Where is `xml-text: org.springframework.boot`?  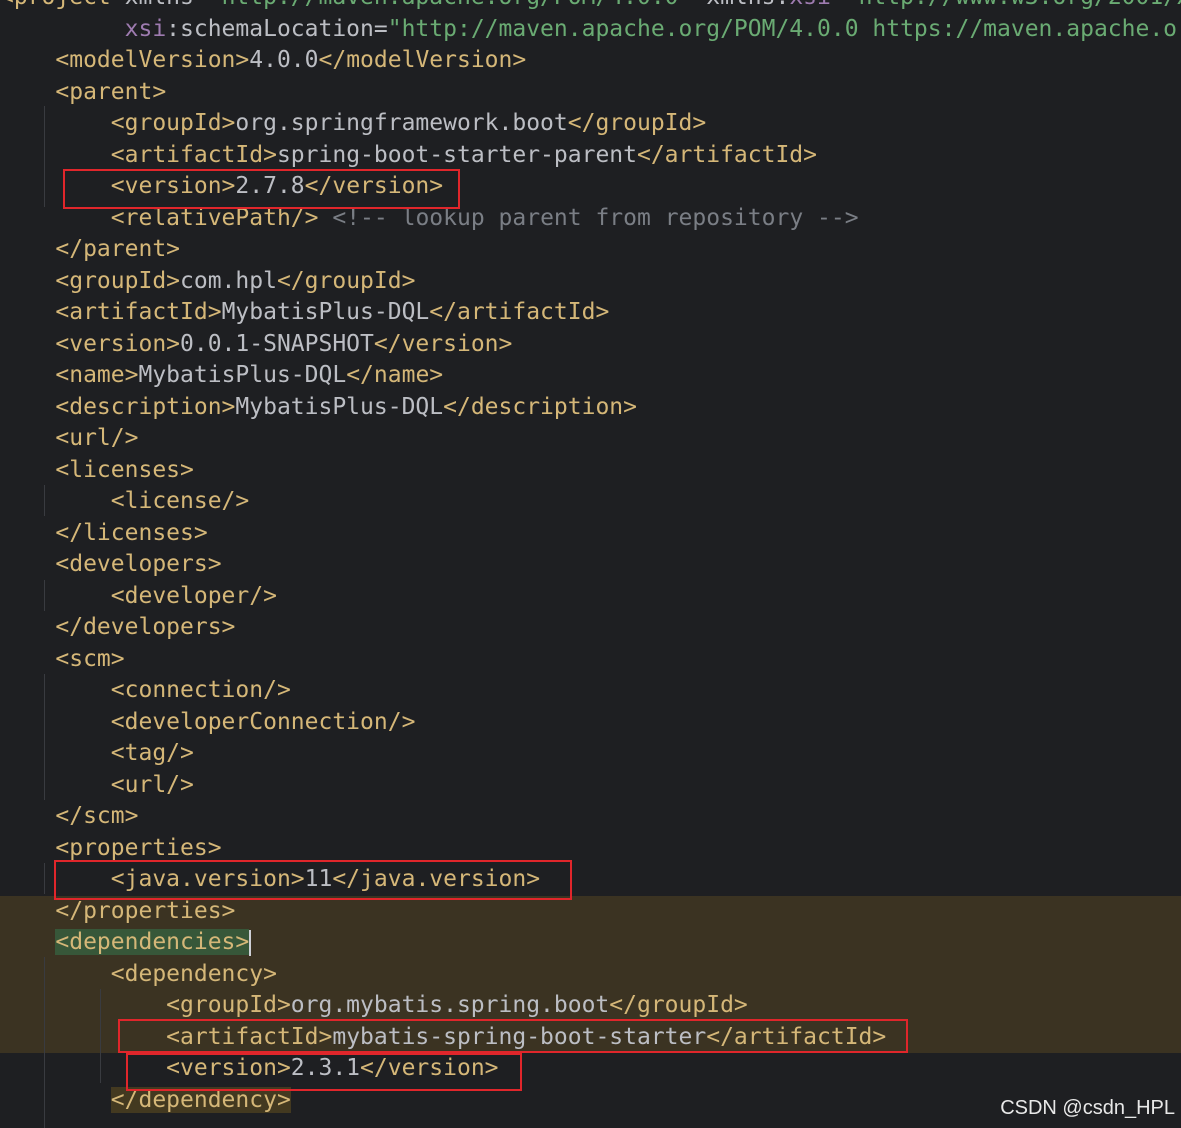
xml-text: org.springframework.boot is located at coordinates (401, 123).